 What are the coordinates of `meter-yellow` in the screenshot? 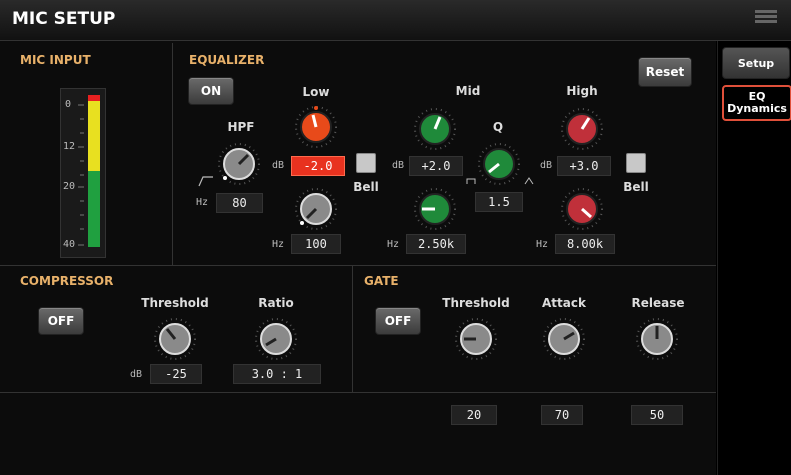 It's located at (94, 136).